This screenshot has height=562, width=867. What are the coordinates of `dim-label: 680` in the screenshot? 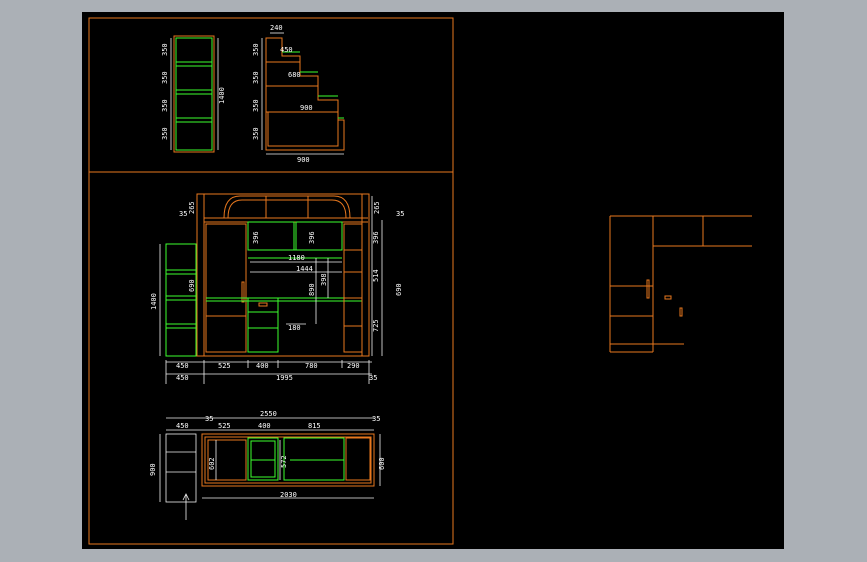 It's located at (294, 75).